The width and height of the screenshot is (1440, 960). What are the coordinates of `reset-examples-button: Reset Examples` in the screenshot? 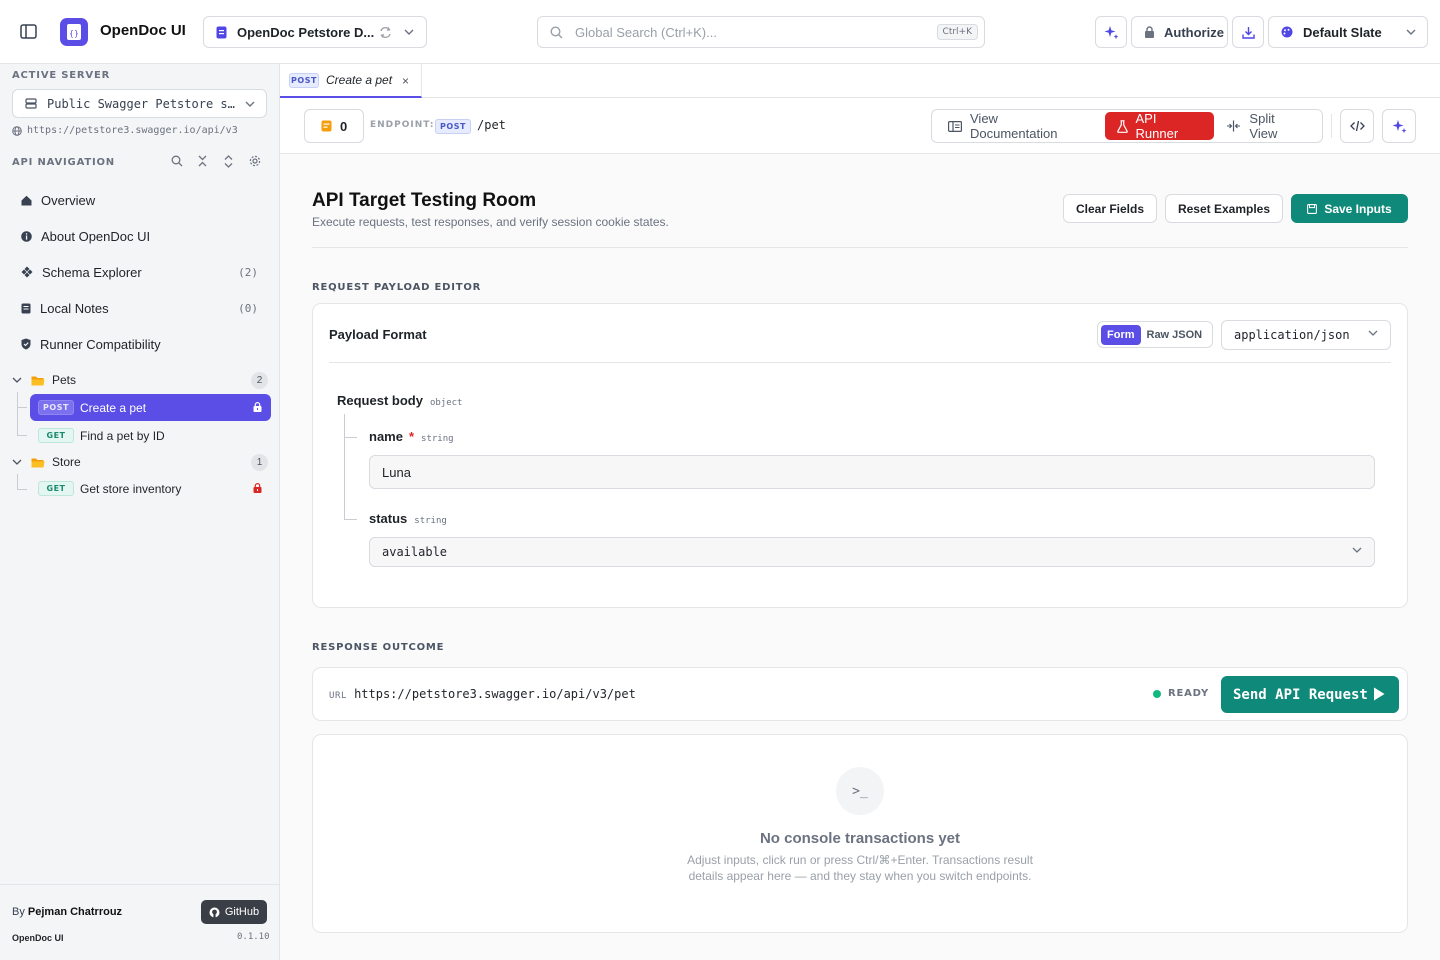 It's located at (1224, 208).